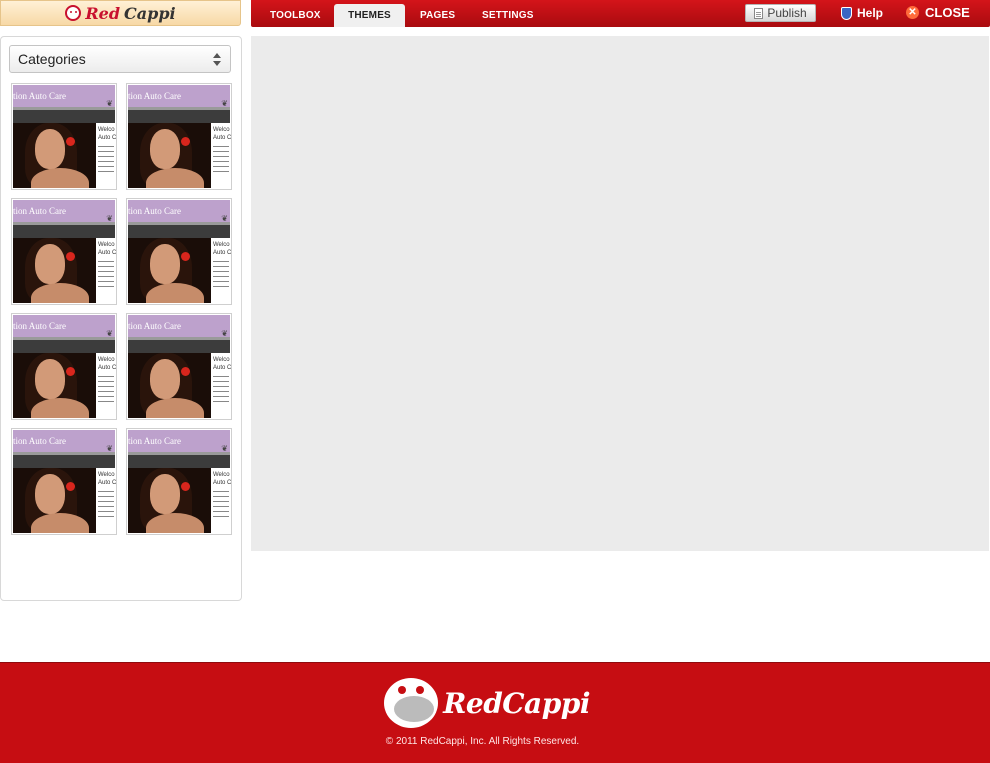 Image resolution: width=990 pixels, height=763 pixels. What do you see at coordinates (516, 703) in the screenshot?
I see `footer-wordmark: RedCappi` at bounding box center [516, 703].